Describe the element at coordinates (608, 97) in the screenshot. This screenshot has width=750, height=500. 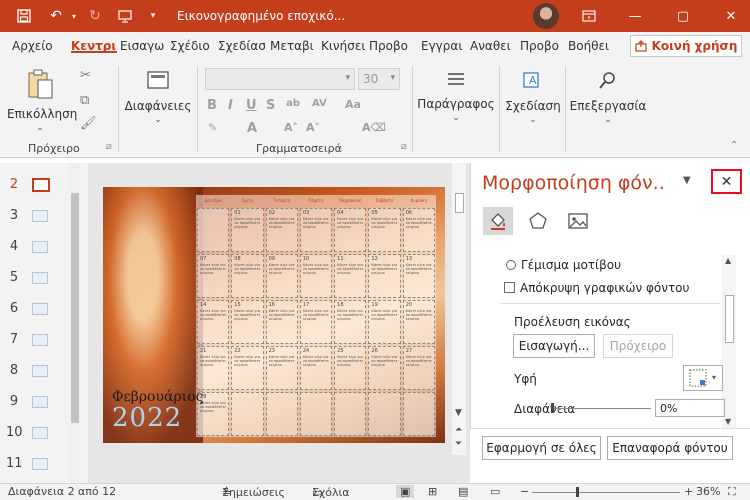
I see `editing-button: Επεξεργασία ⌄` at that location.